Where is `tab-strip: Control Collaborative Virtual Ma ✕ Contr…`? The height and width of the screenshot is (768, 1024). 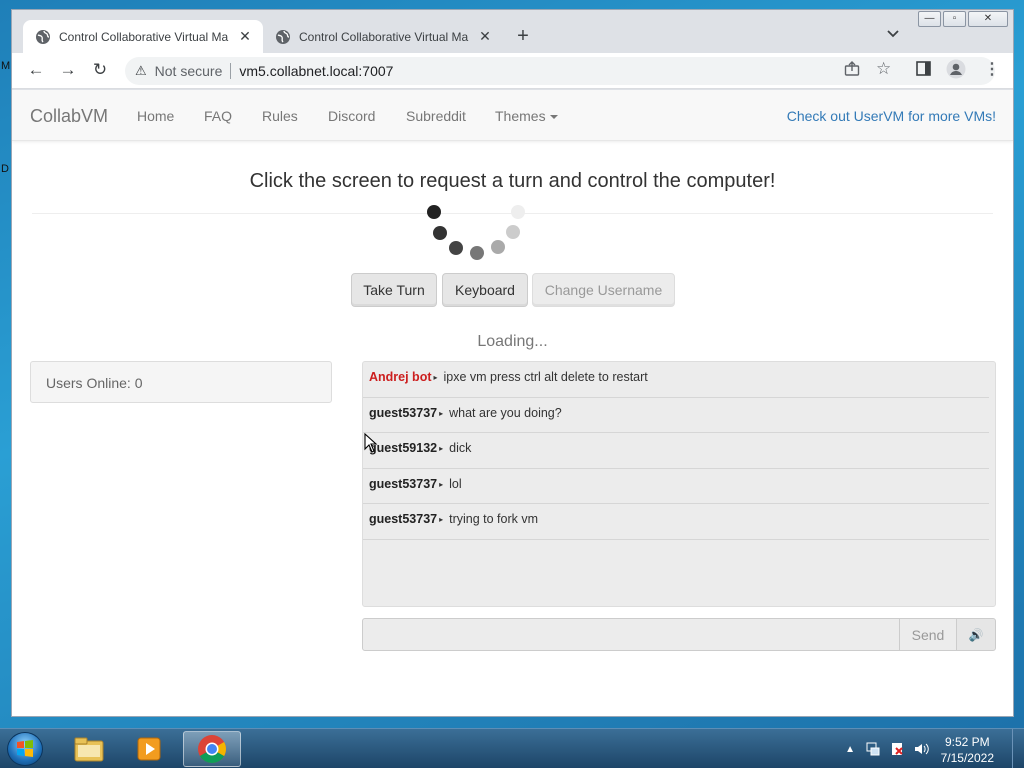
tab-strip: Control Collaborative Virtual Ma ✕ Contr… is located at coordinates (512, 31).